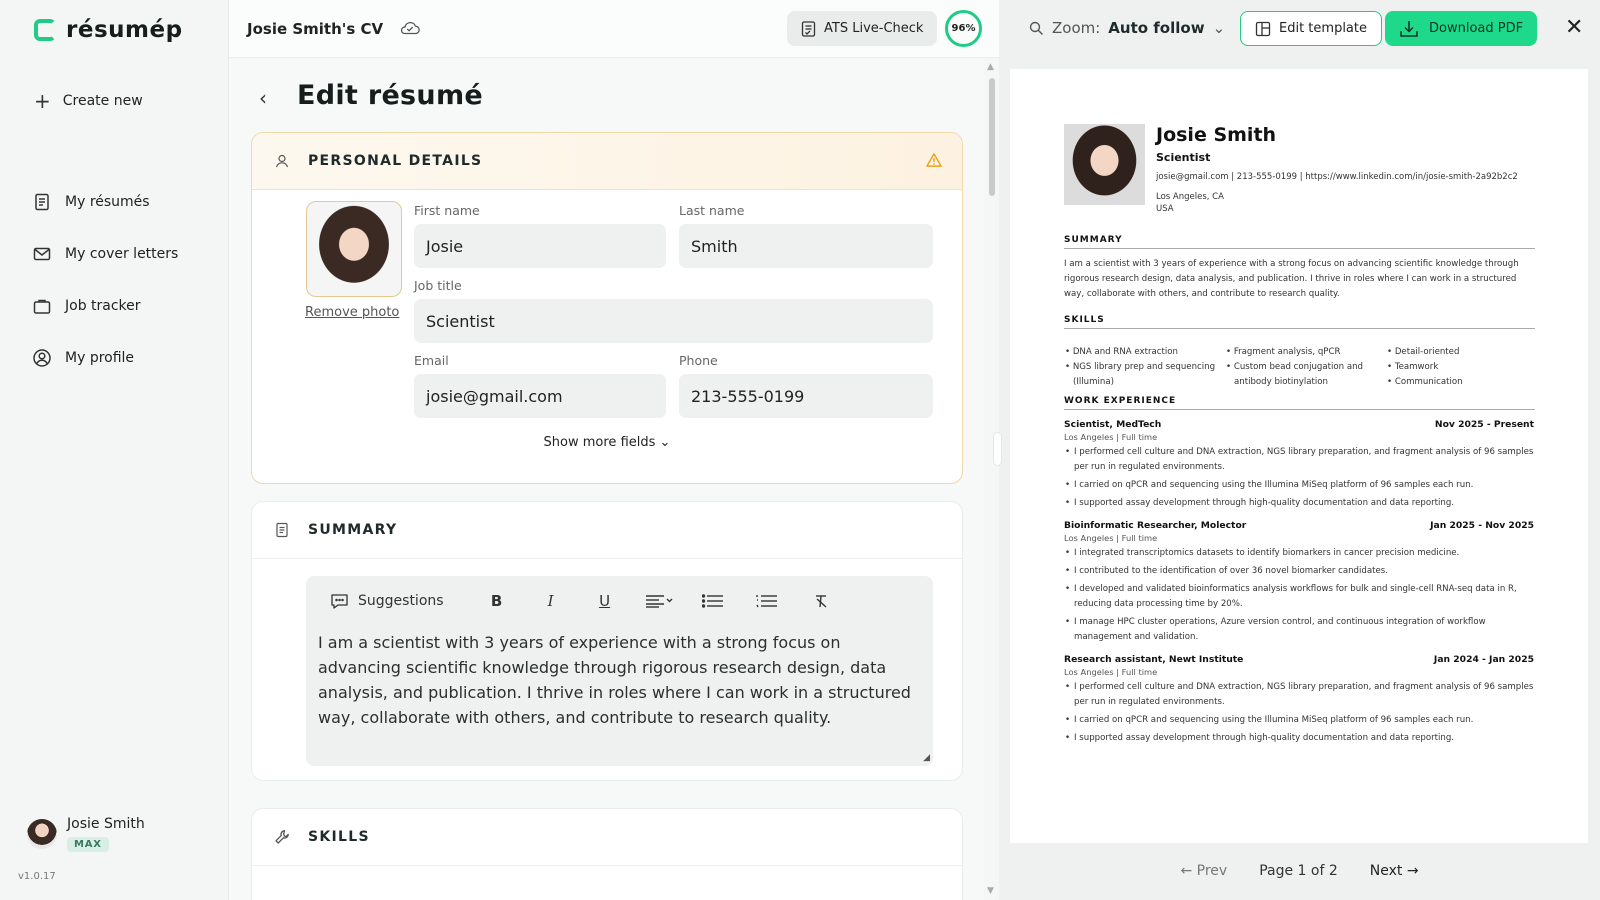  I want to click on bold-icon: B, so click(496, 601).